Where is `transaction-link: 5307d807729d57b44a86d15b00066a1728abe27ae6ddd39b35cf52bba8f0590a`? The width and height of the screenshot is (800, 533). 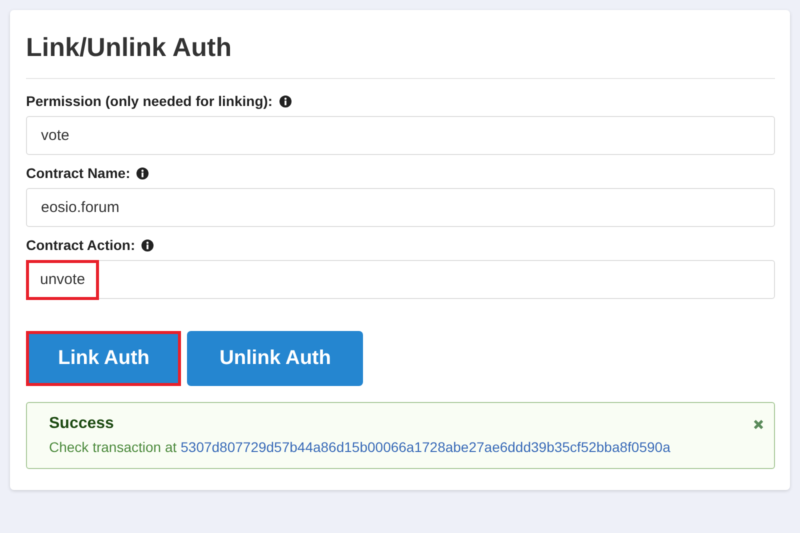 transaction-link: 5307d807729d57b44a86d15b00066a1728abe27ae6ddd39b35cf52bba8f0590a is located at coordinates (425, 447).